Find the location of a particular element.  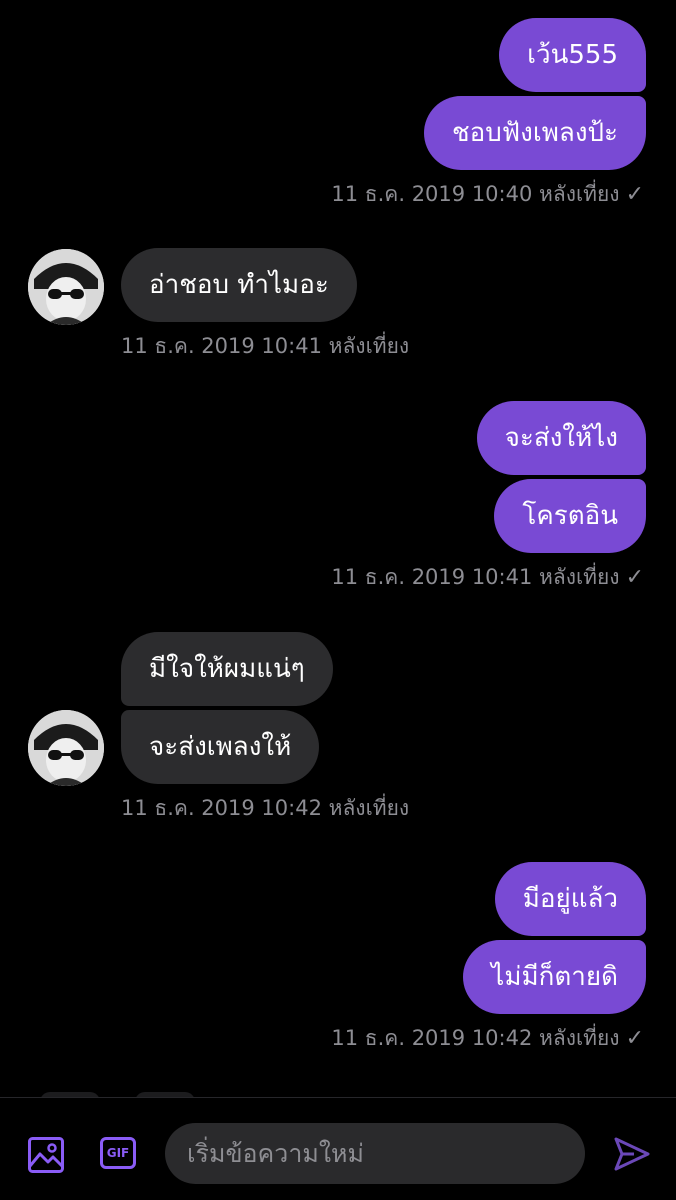

timestamp-text: 11 ธ.ค. 2019 10:40 หลังเที่ยง is located at coordinates (475, 194).